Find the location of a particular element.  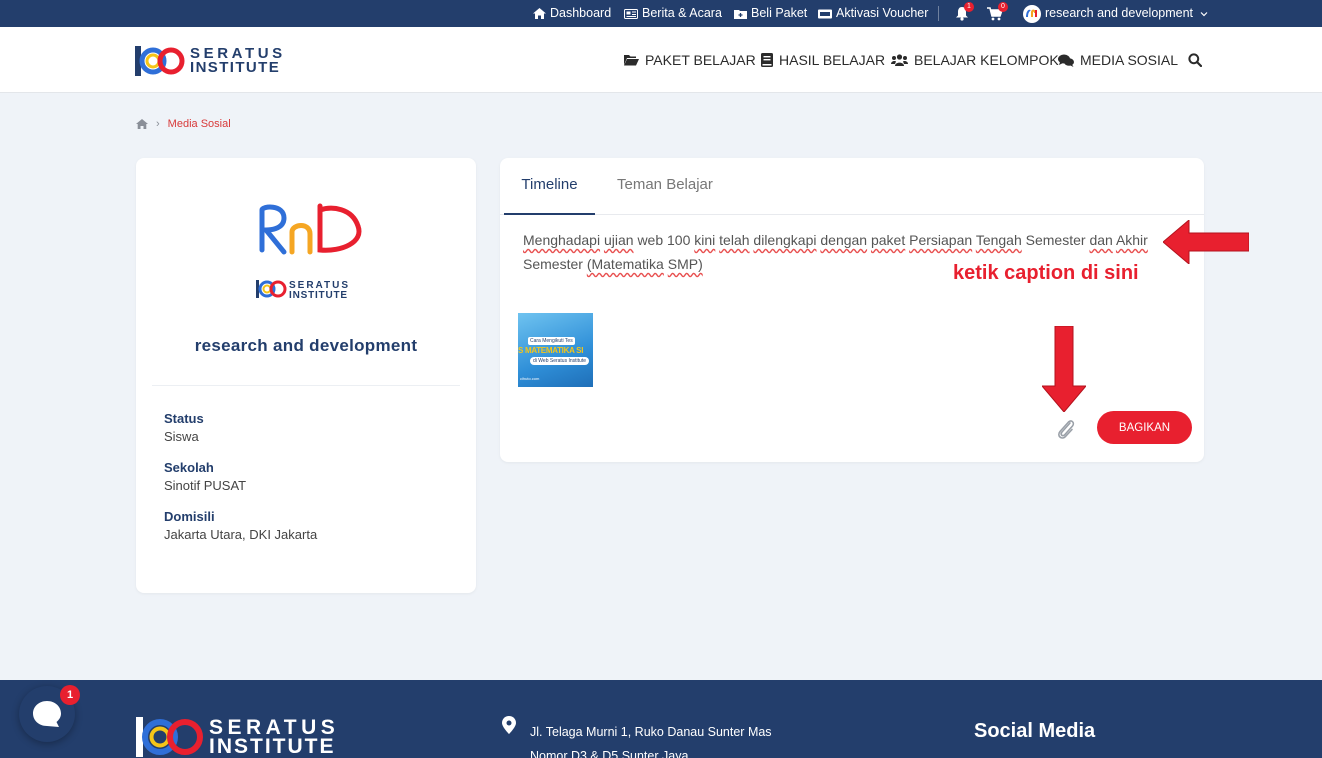

chat-unread-badge: 1 is located at coordinates (70, 695).